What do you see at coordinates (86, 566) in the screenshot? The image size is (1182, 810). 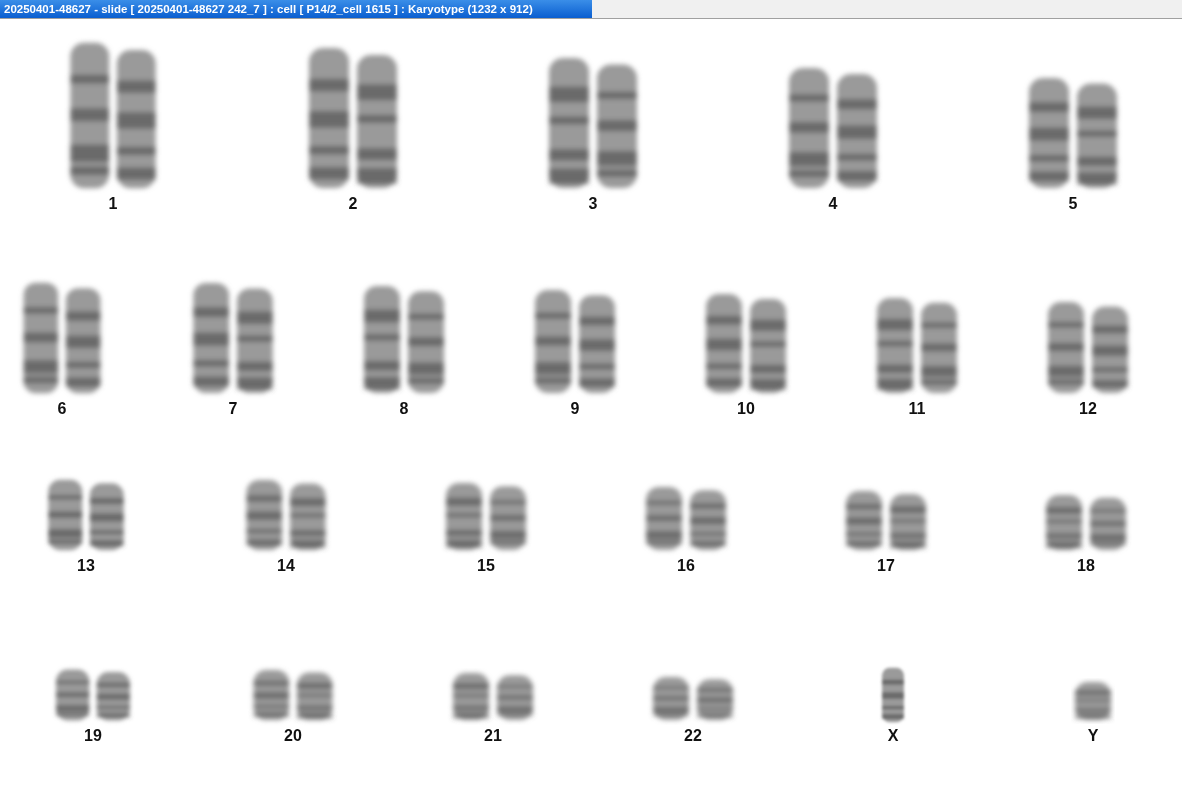 I see `chromosome-label: 13` at bounding box center [86, 566].